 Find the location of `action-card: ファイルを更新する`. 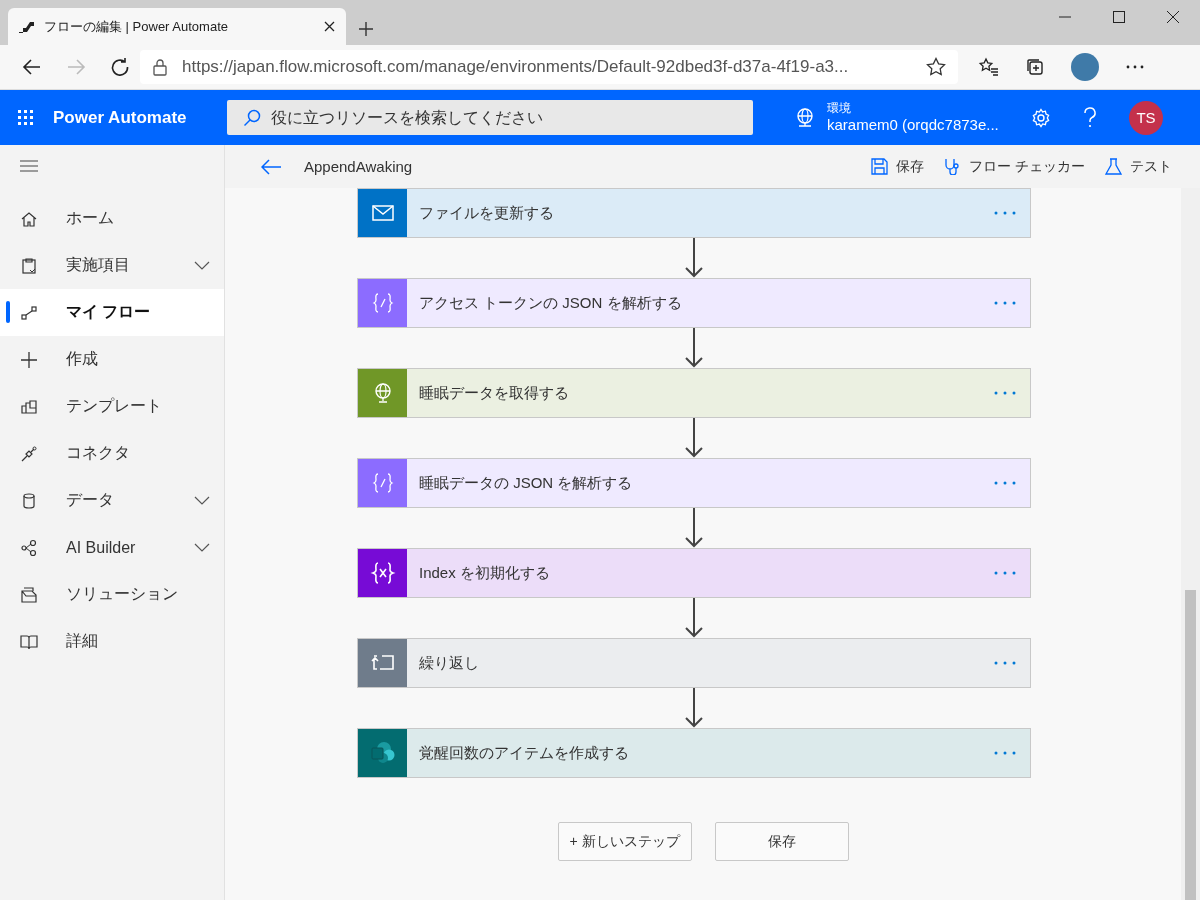

action-card: ファイルを更新する is located at coordinates (694, 213).